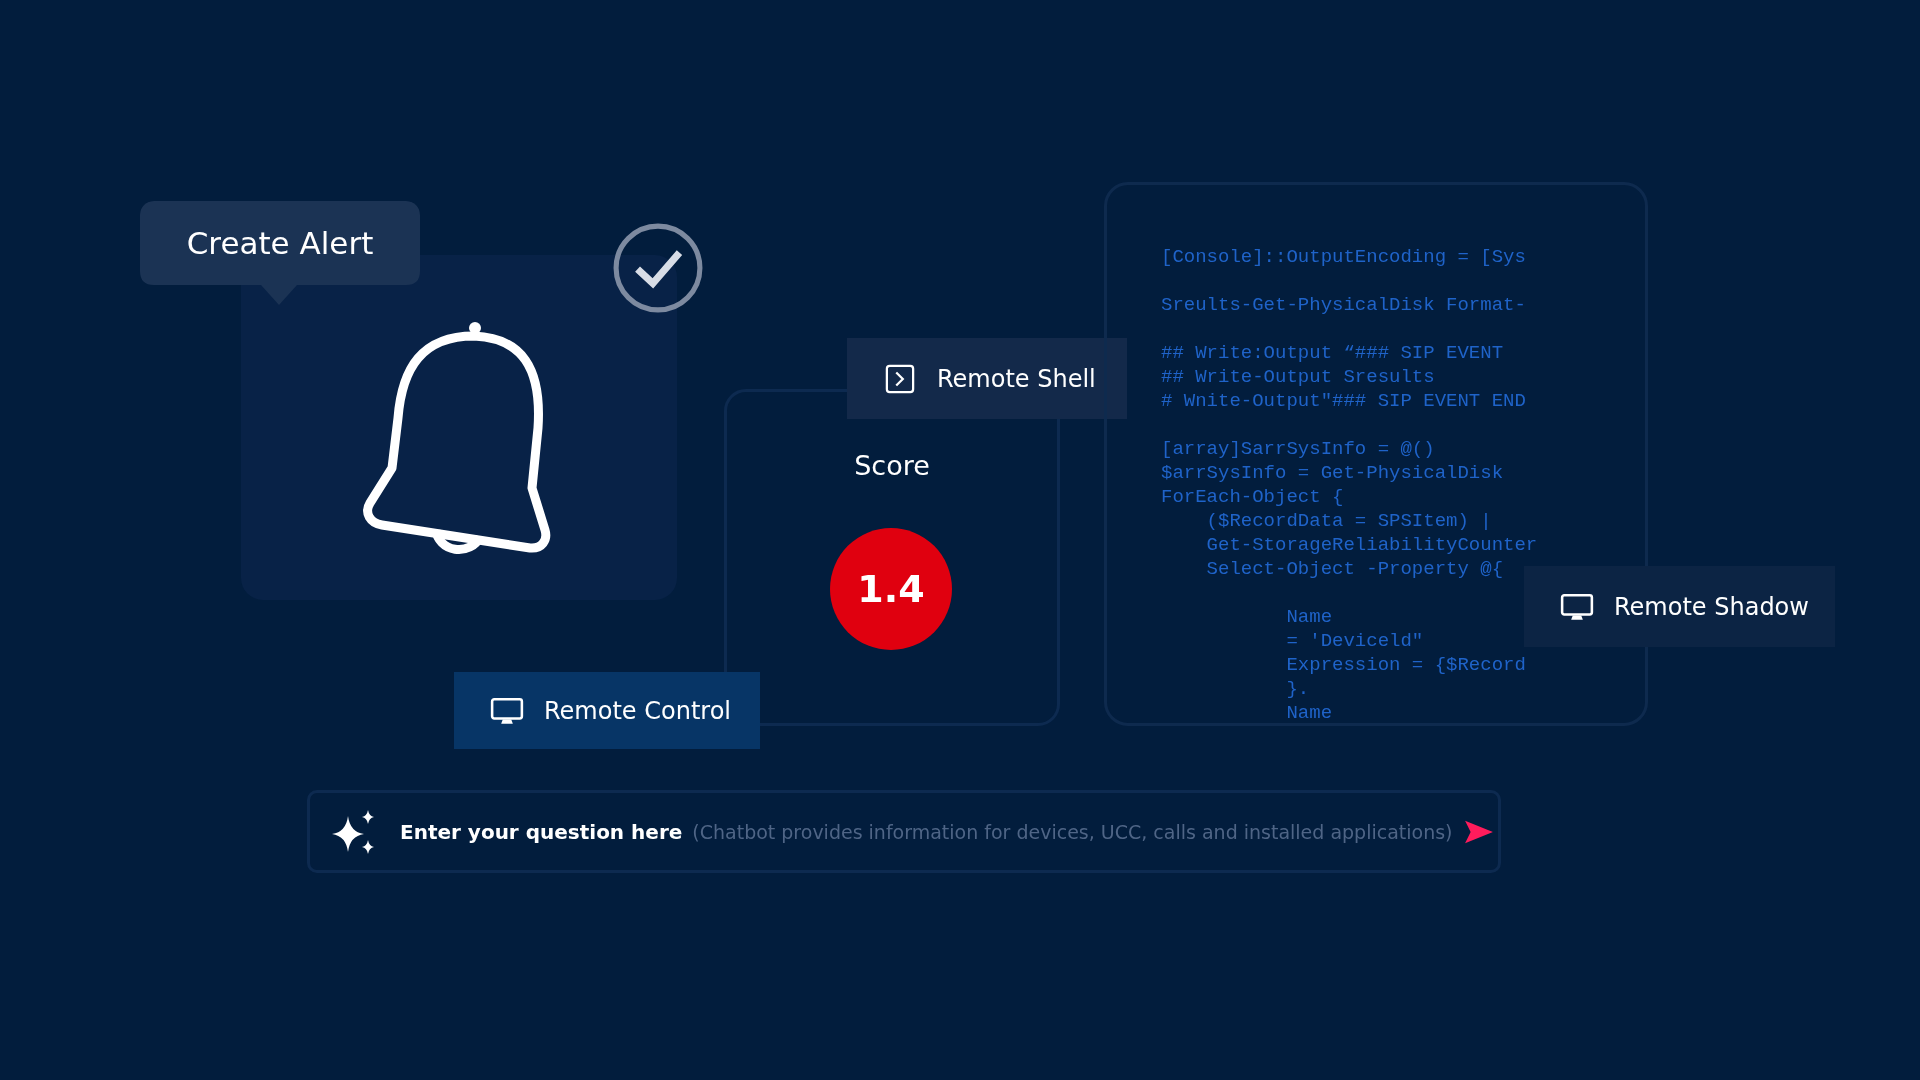  What do you see at coordinates (1405, 665) in the screenshot?
I see `code-line: Expression = {$Record` at bounding box center [1405, 665].